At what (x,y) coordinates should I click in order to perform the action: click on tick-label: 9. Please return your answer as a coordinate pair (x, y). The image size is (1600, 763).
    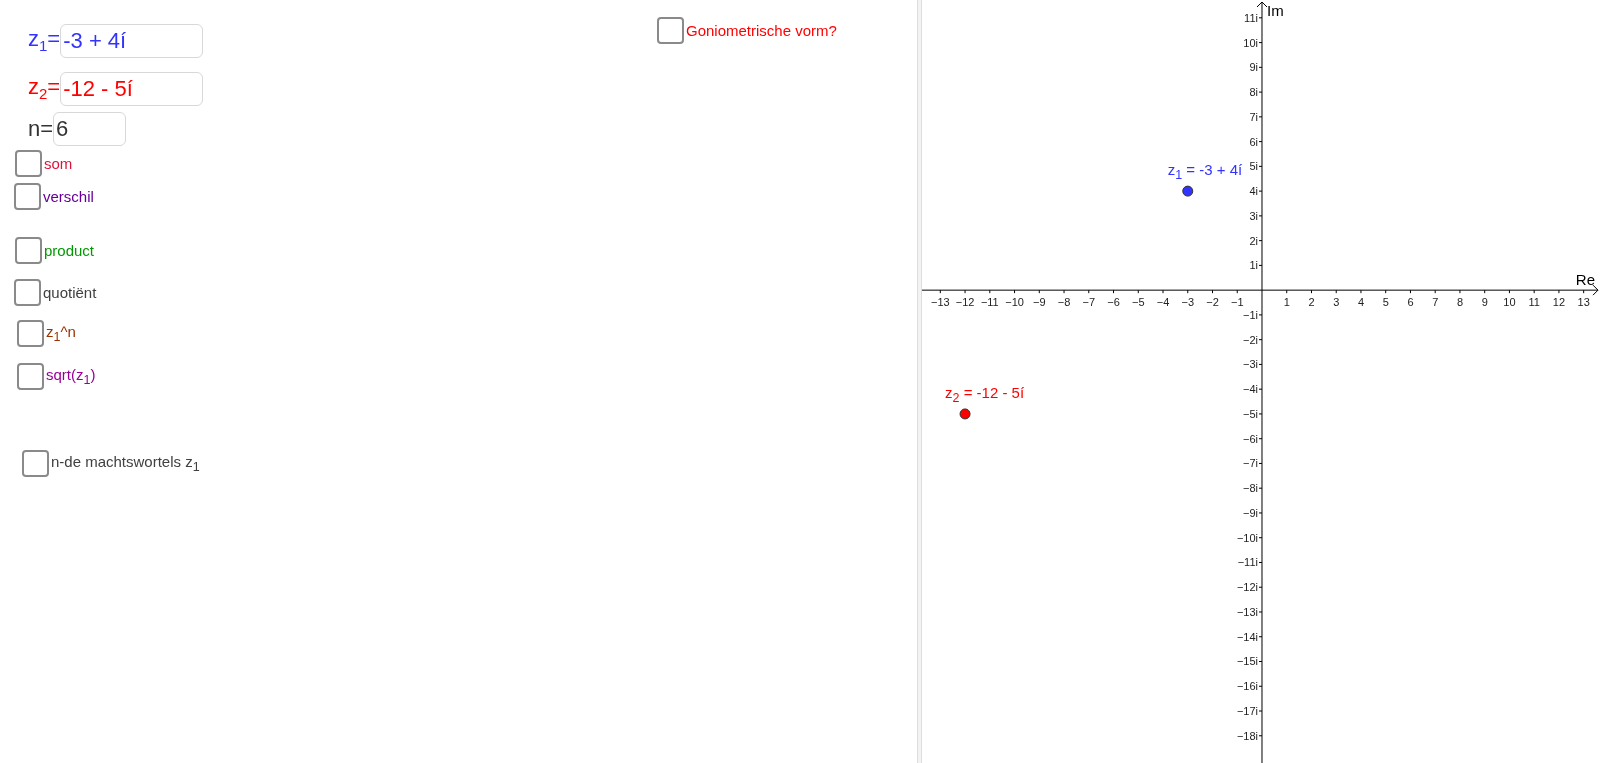
    Looking at the image, I should click on (1484, 302).